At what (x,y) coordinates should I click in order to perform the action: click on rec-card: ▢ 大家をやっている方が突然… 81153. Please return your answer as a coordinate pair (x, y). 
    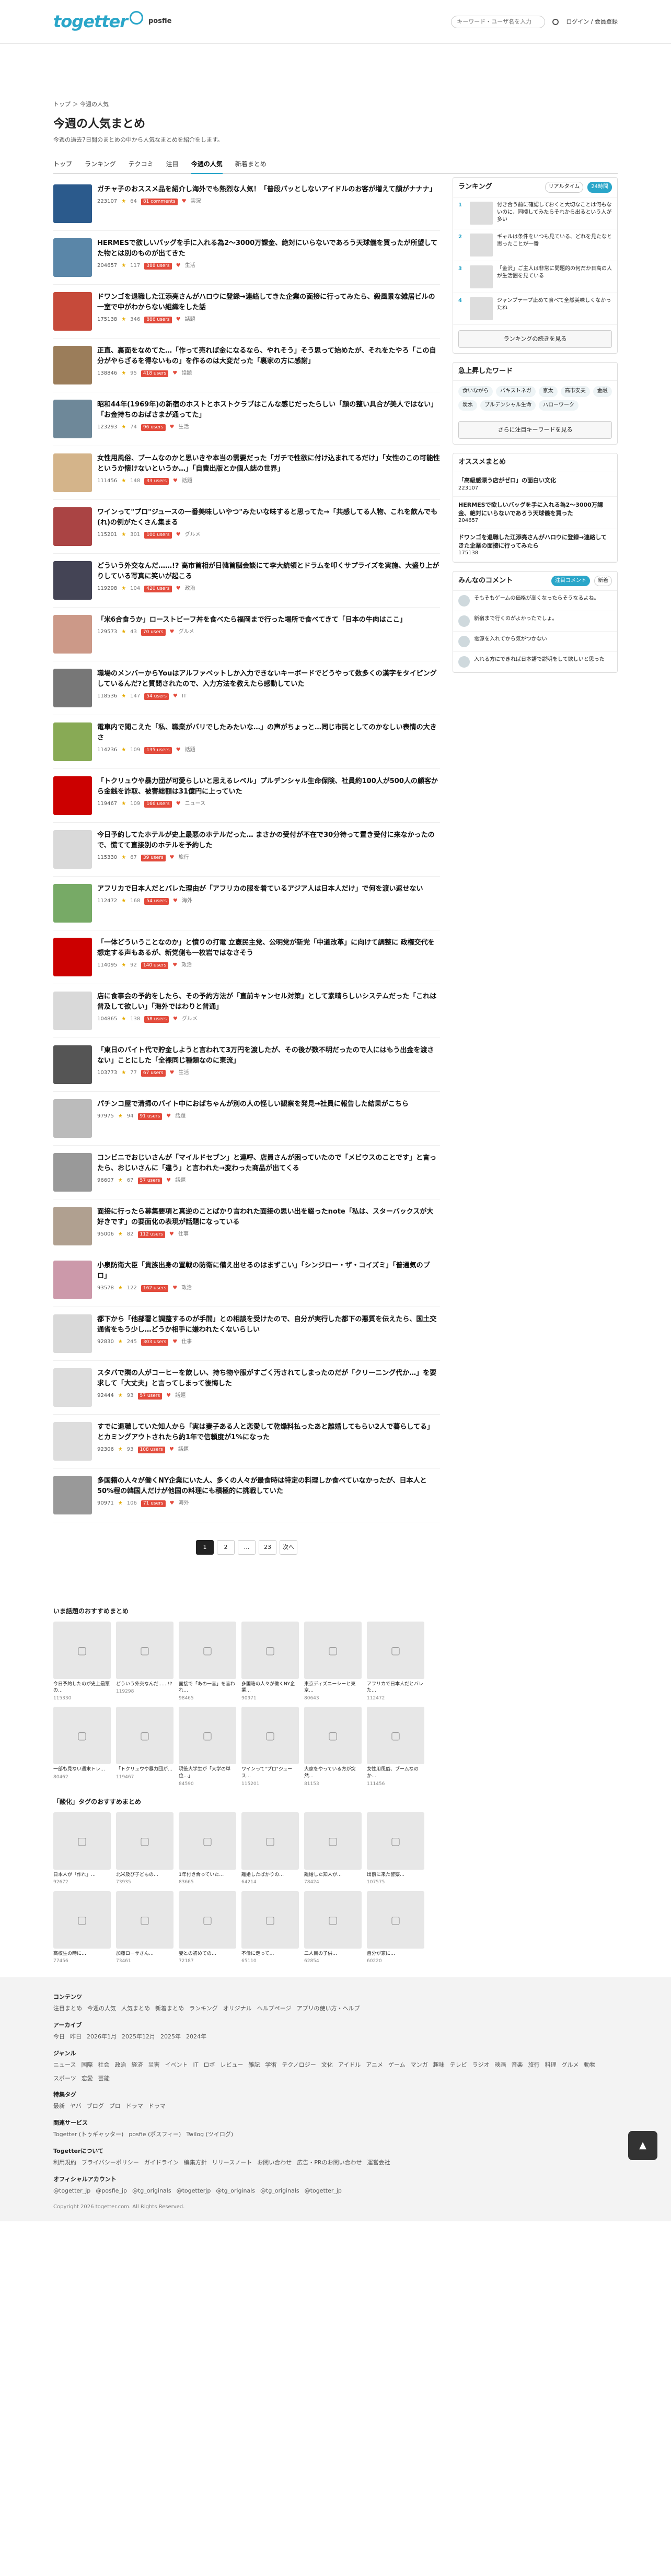
    Looking at the image, I should click on (333, 1747).